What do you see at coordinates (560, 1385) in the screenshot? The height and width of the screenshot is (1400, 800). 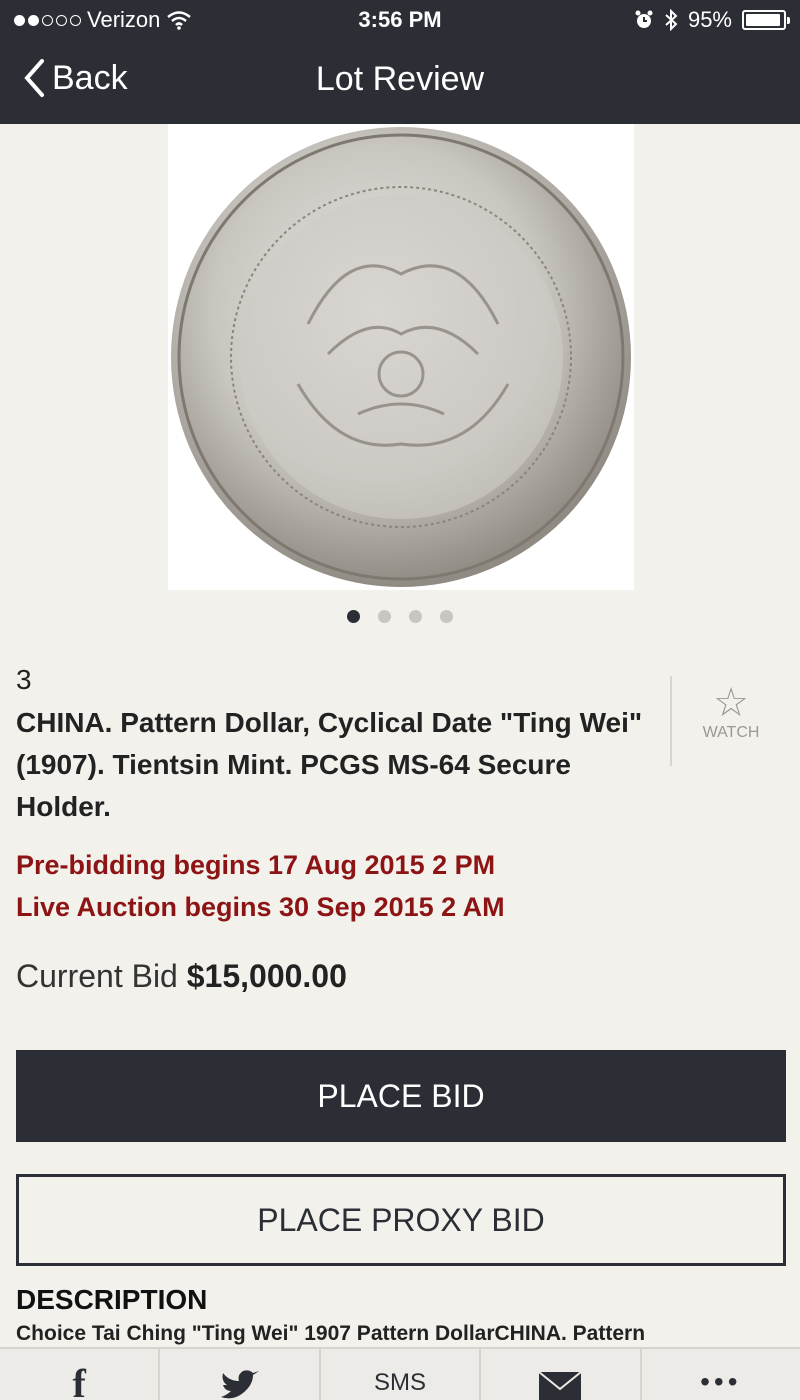 I see `mail-icon` at bounding box center [560, 1385].